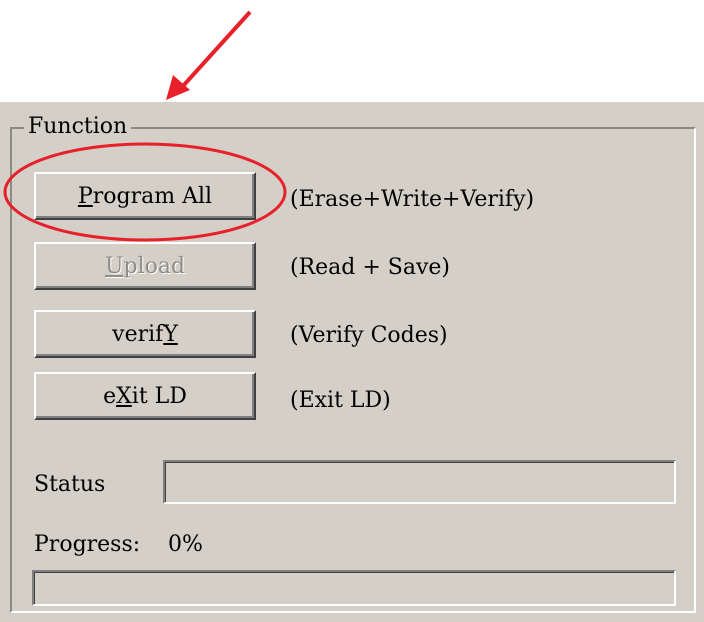 This screenshot has height=622, width=704. I want to click on verify-description: (Verify Codes), so click(369, 335).